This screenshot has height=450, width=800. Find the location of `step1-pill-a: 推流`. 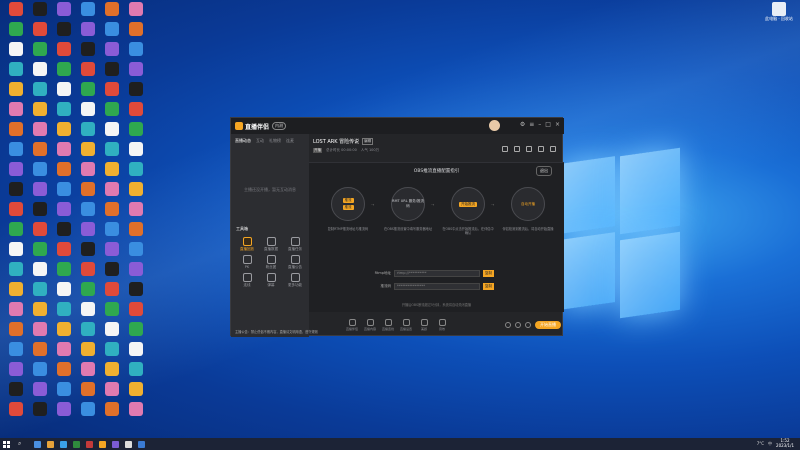

step1-pill-a: 推流 is located at coordinates (348, 200).